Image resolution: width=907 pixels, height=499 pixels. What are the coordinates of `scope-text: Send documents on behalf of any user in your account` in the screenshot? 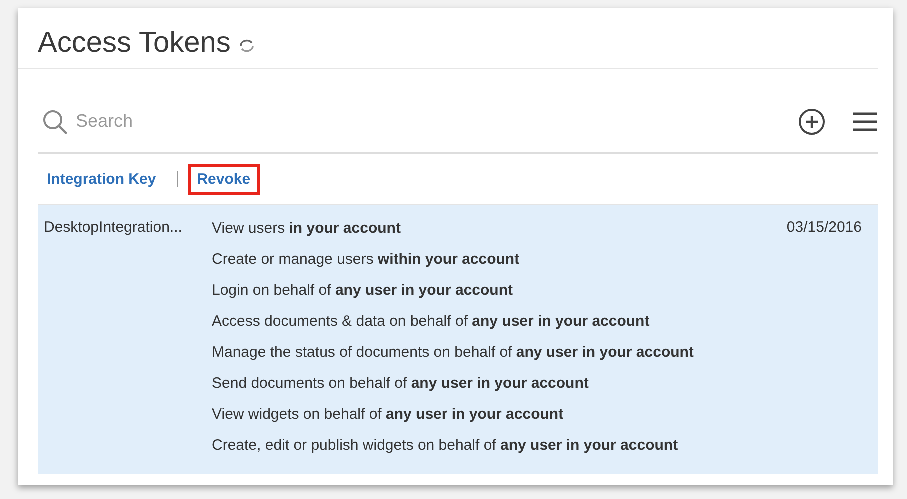 It's located at (401, 384).